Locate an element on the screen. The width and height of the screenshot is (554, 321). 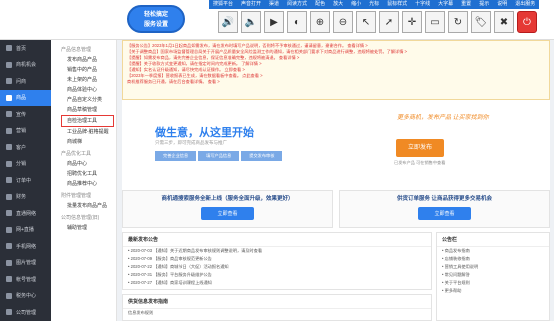
reset-button: ↻ is located at coordinates (458, 22).